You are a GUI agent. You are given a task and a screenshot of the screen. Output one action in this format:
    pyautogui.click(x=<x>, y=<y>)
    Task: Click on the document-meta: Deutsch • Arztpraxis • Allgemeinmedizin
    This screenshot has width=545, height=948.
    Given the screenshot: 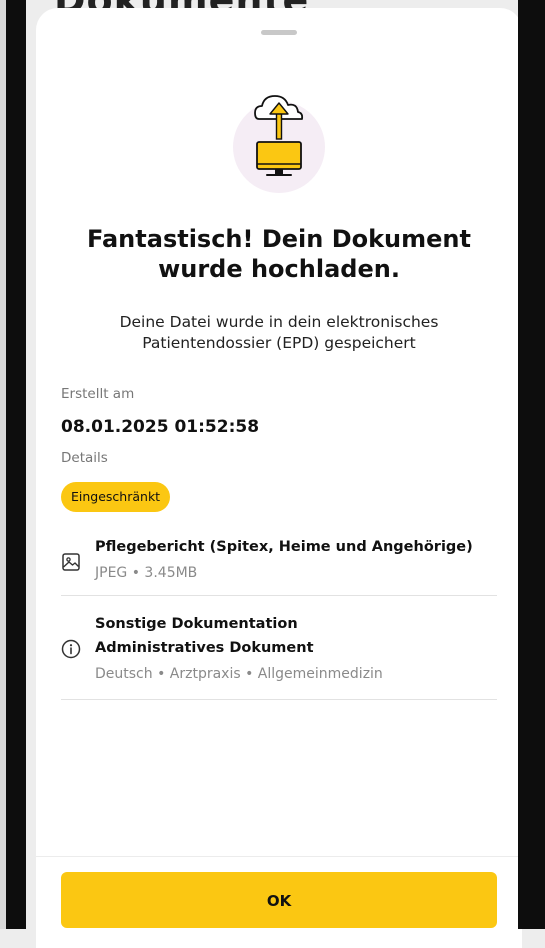 What is the action you would take?
    pyautogui.click(x=239, y=674)
    